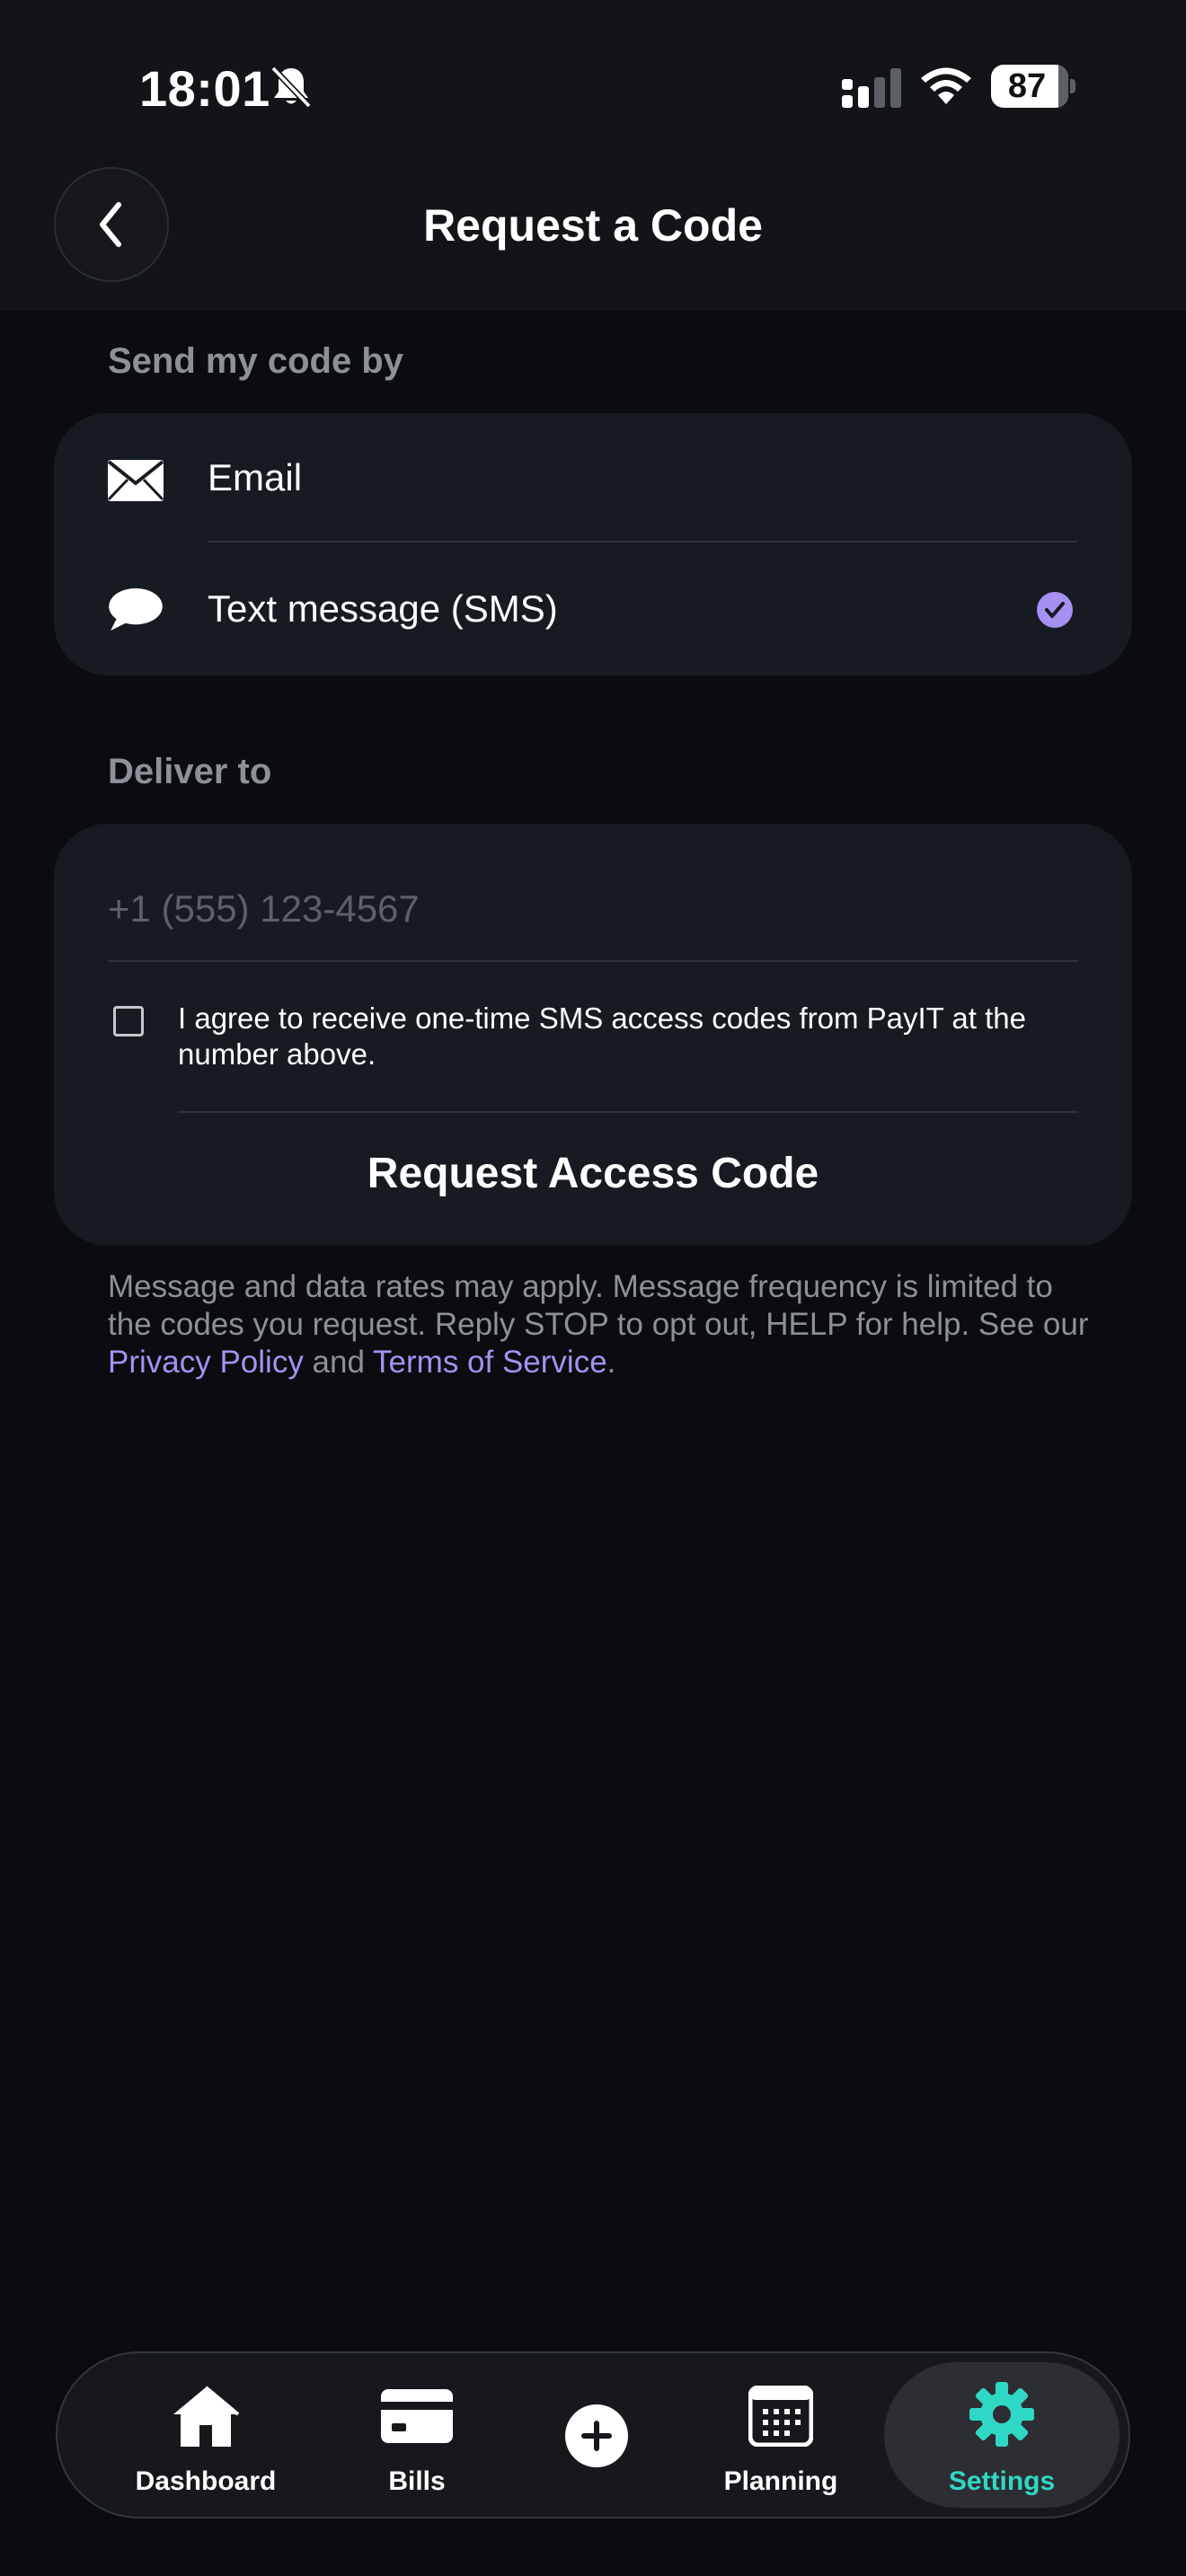 The width and height of the screenshot is (1186, 2576). I want to click on method-divider, so click(642, 542).